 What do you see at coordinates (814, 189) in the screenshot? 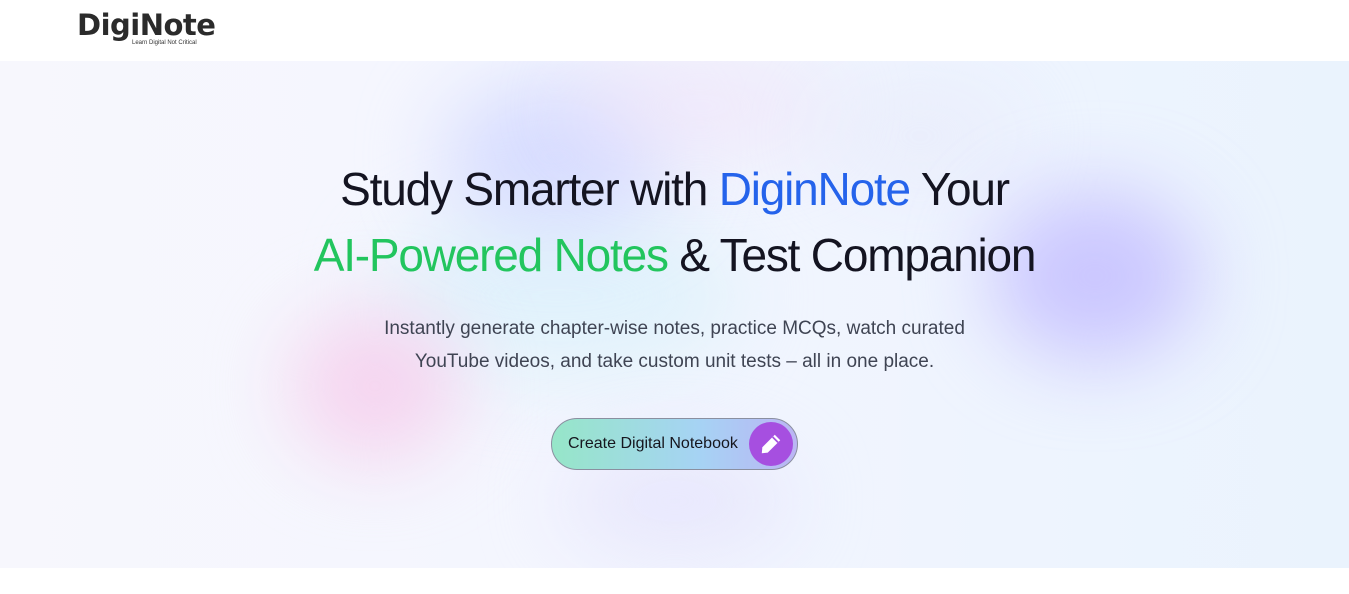
I see `headline-brand: DiginNote` at bounding box center [814, 189].